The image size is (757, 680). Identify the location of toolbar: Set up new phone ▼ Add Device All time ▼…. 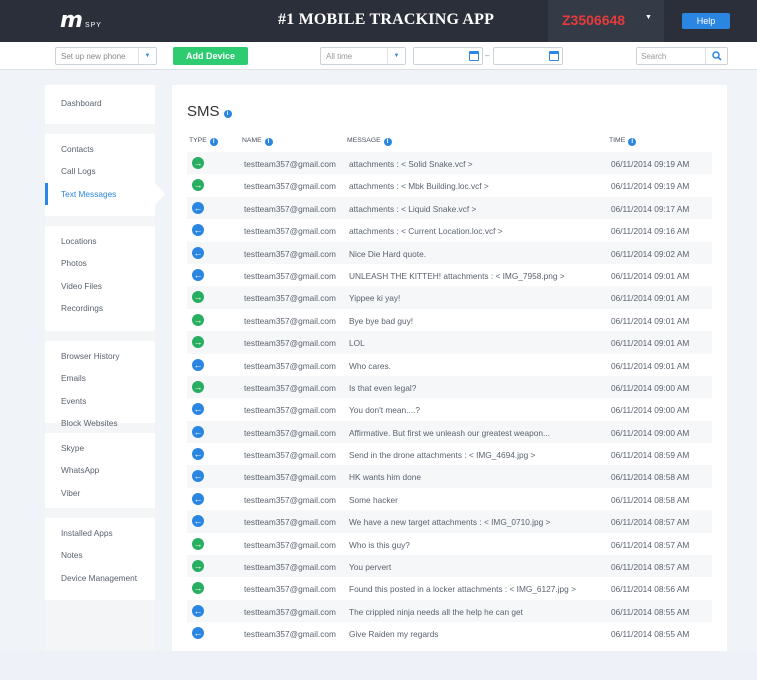
(378, 56).